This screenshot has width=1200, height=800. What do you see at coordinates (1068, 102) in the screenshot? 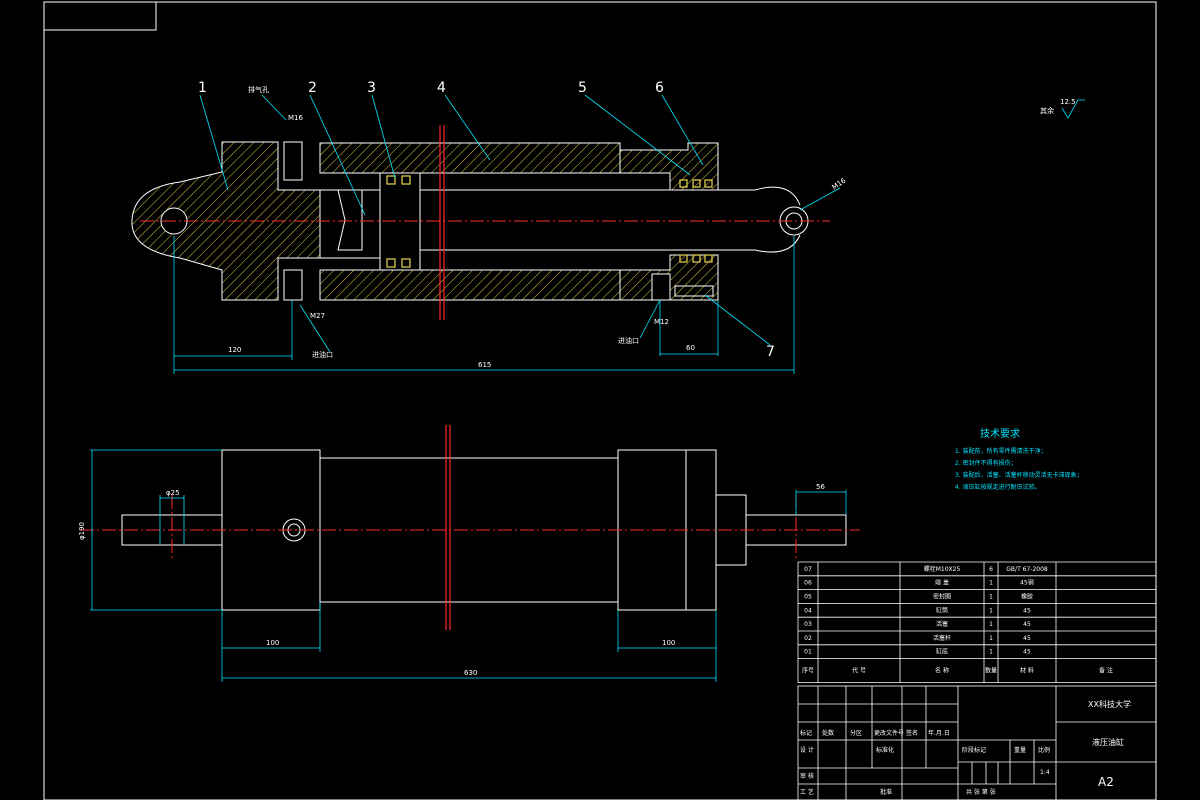
I see `roughness-value: 12.5` at bounding box center [1068, 102].